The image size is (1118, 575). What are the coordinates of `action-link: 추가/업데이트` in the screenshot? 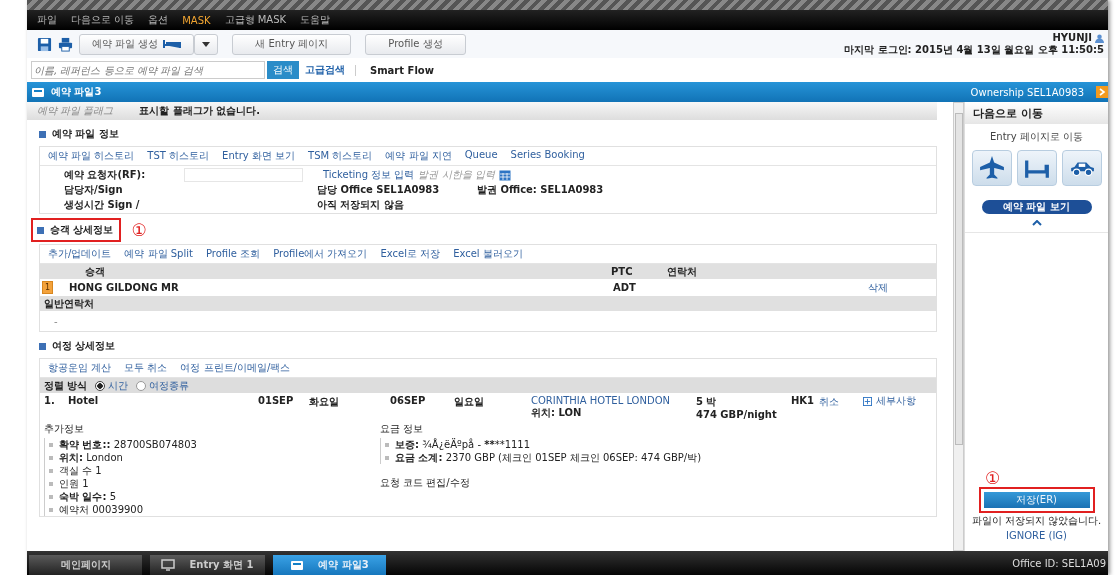 It's located at (80, 254).